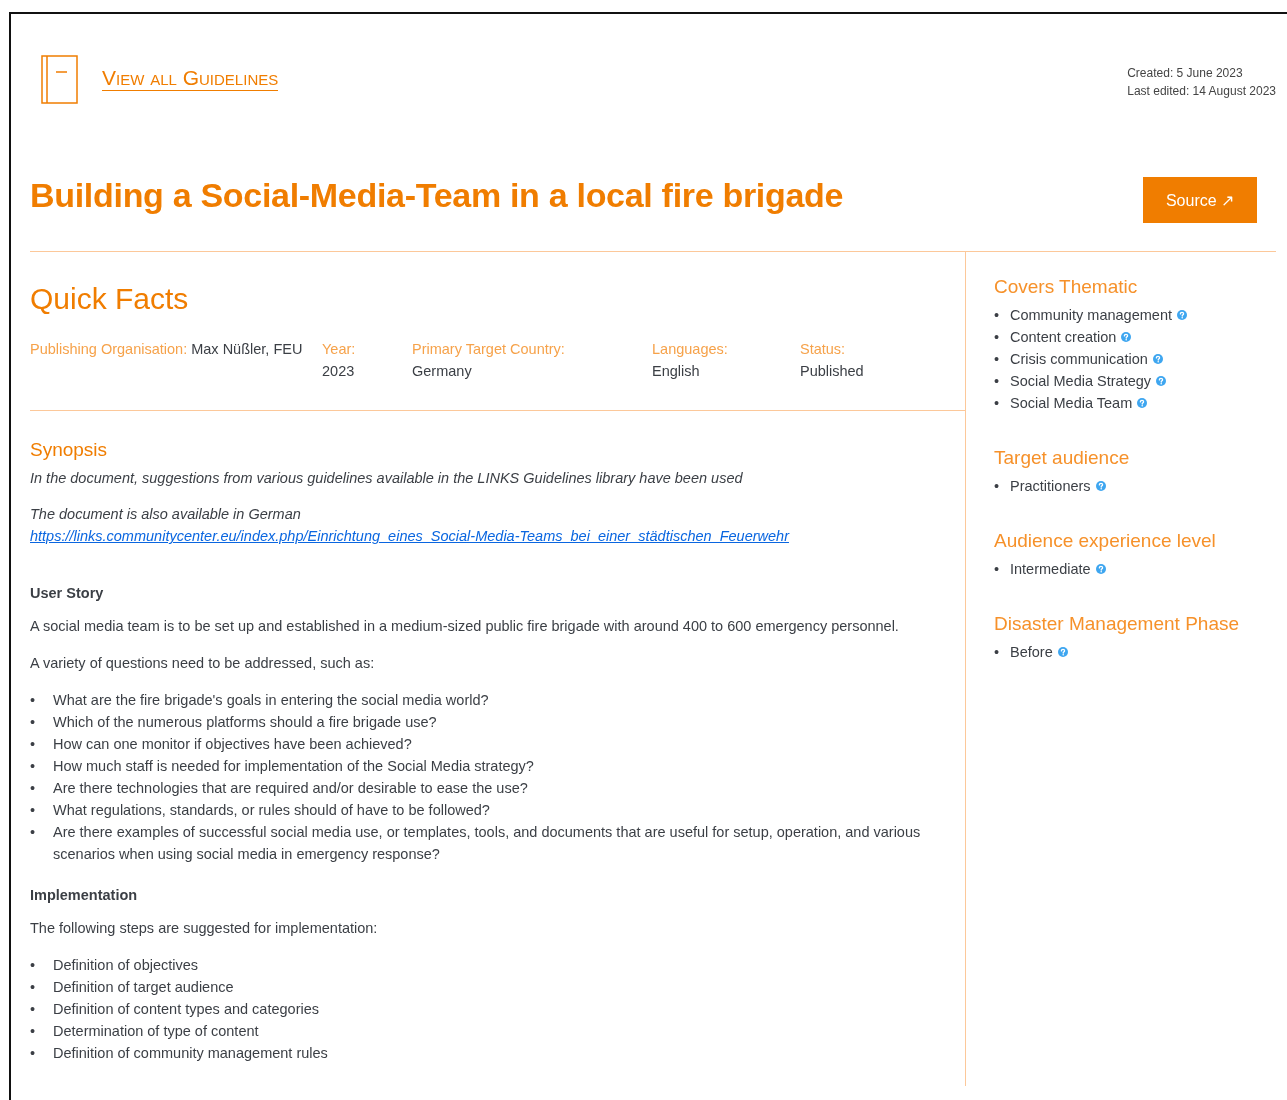 Image resolution: width=1287 pixels, height=1100 pixels. I want to click on subheading: Implementation, so click(84, 895).